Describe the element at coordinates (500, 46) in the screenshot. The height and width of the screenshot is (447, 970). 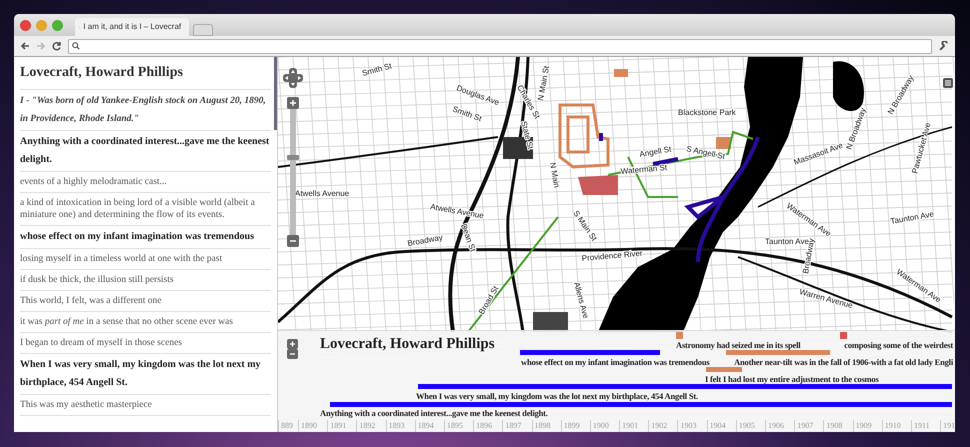
I see `address-field` at that location.